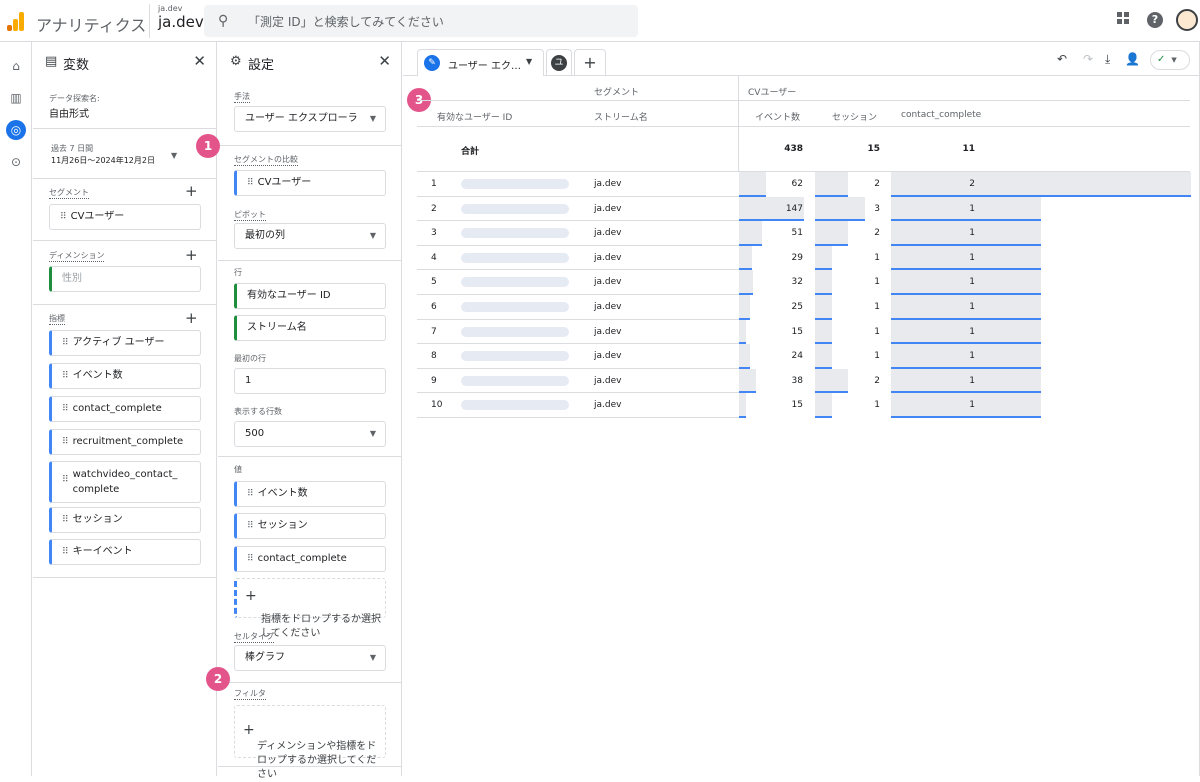 This screenshot has width=1200, height=782. Describe the element at coordinates (125, 217) in the screenshot. I see `segment-chip: ⠿ CVユーザー` at that location.